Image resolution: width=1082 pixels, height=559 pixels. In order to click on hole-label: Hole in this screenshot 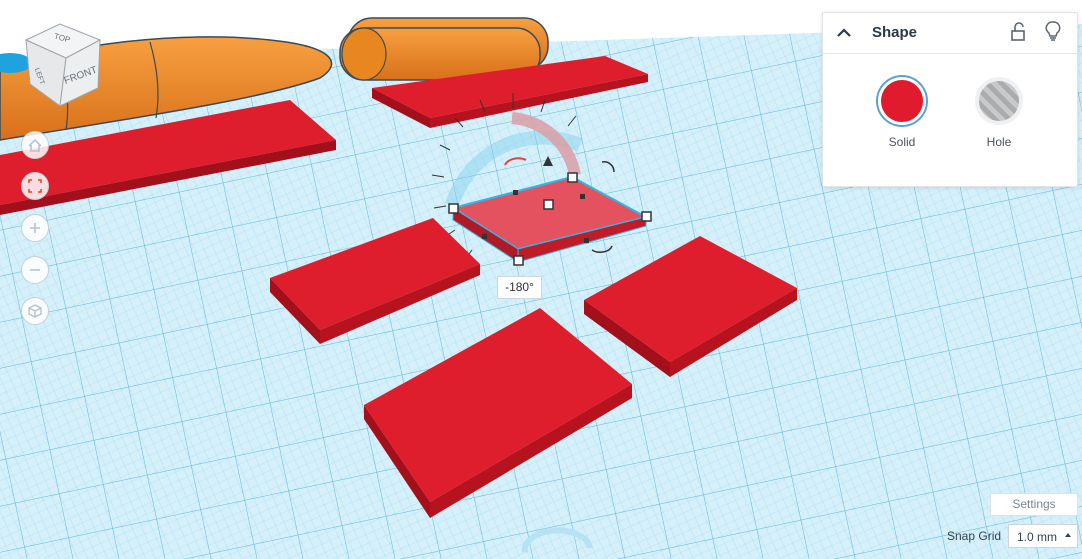, I will do `click(999, 142)`.